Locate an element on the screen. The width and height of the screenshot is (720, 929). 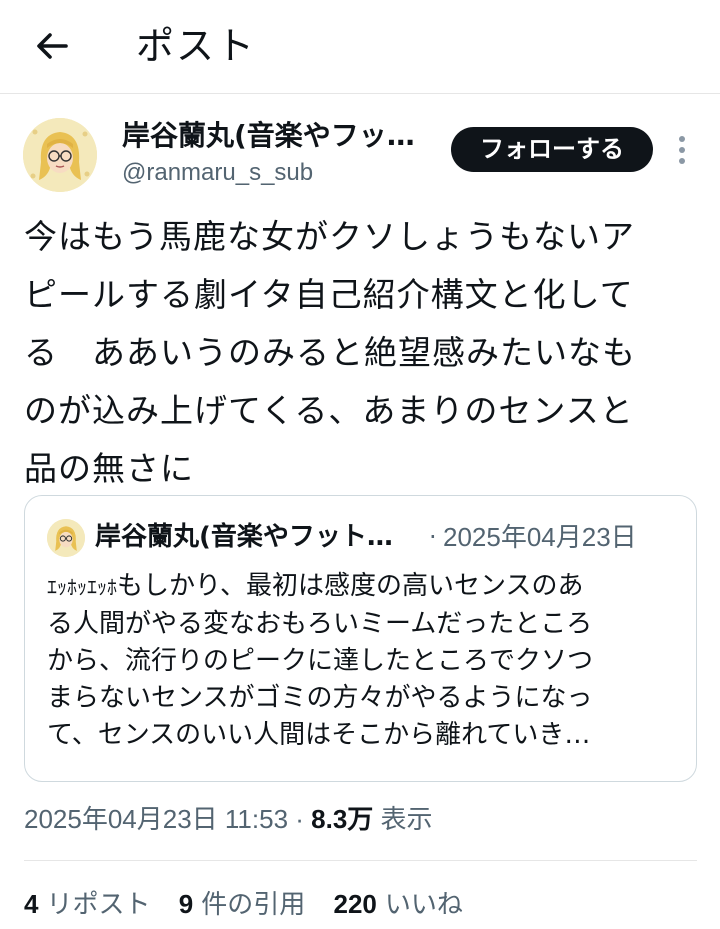
views-label: 表示 is located at coordinates (403, 819).